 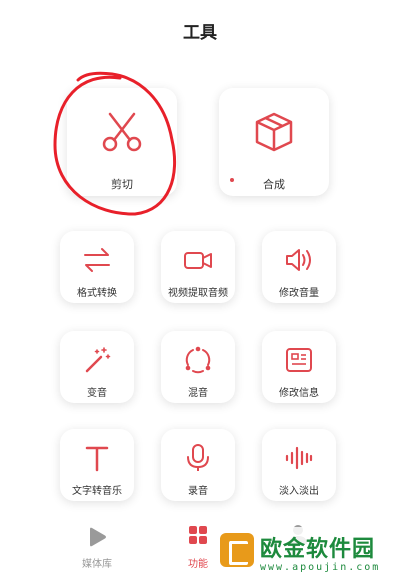 I want to click on voice-change-card: 变音, so click(x=97, y=367).